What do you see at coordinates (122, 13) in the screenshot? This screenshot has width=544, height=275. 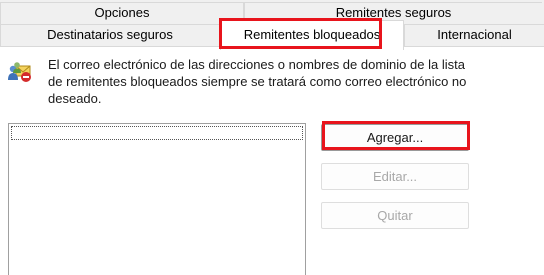 I see `tab-opciones: Opciones` at bounding box center [122, 13].